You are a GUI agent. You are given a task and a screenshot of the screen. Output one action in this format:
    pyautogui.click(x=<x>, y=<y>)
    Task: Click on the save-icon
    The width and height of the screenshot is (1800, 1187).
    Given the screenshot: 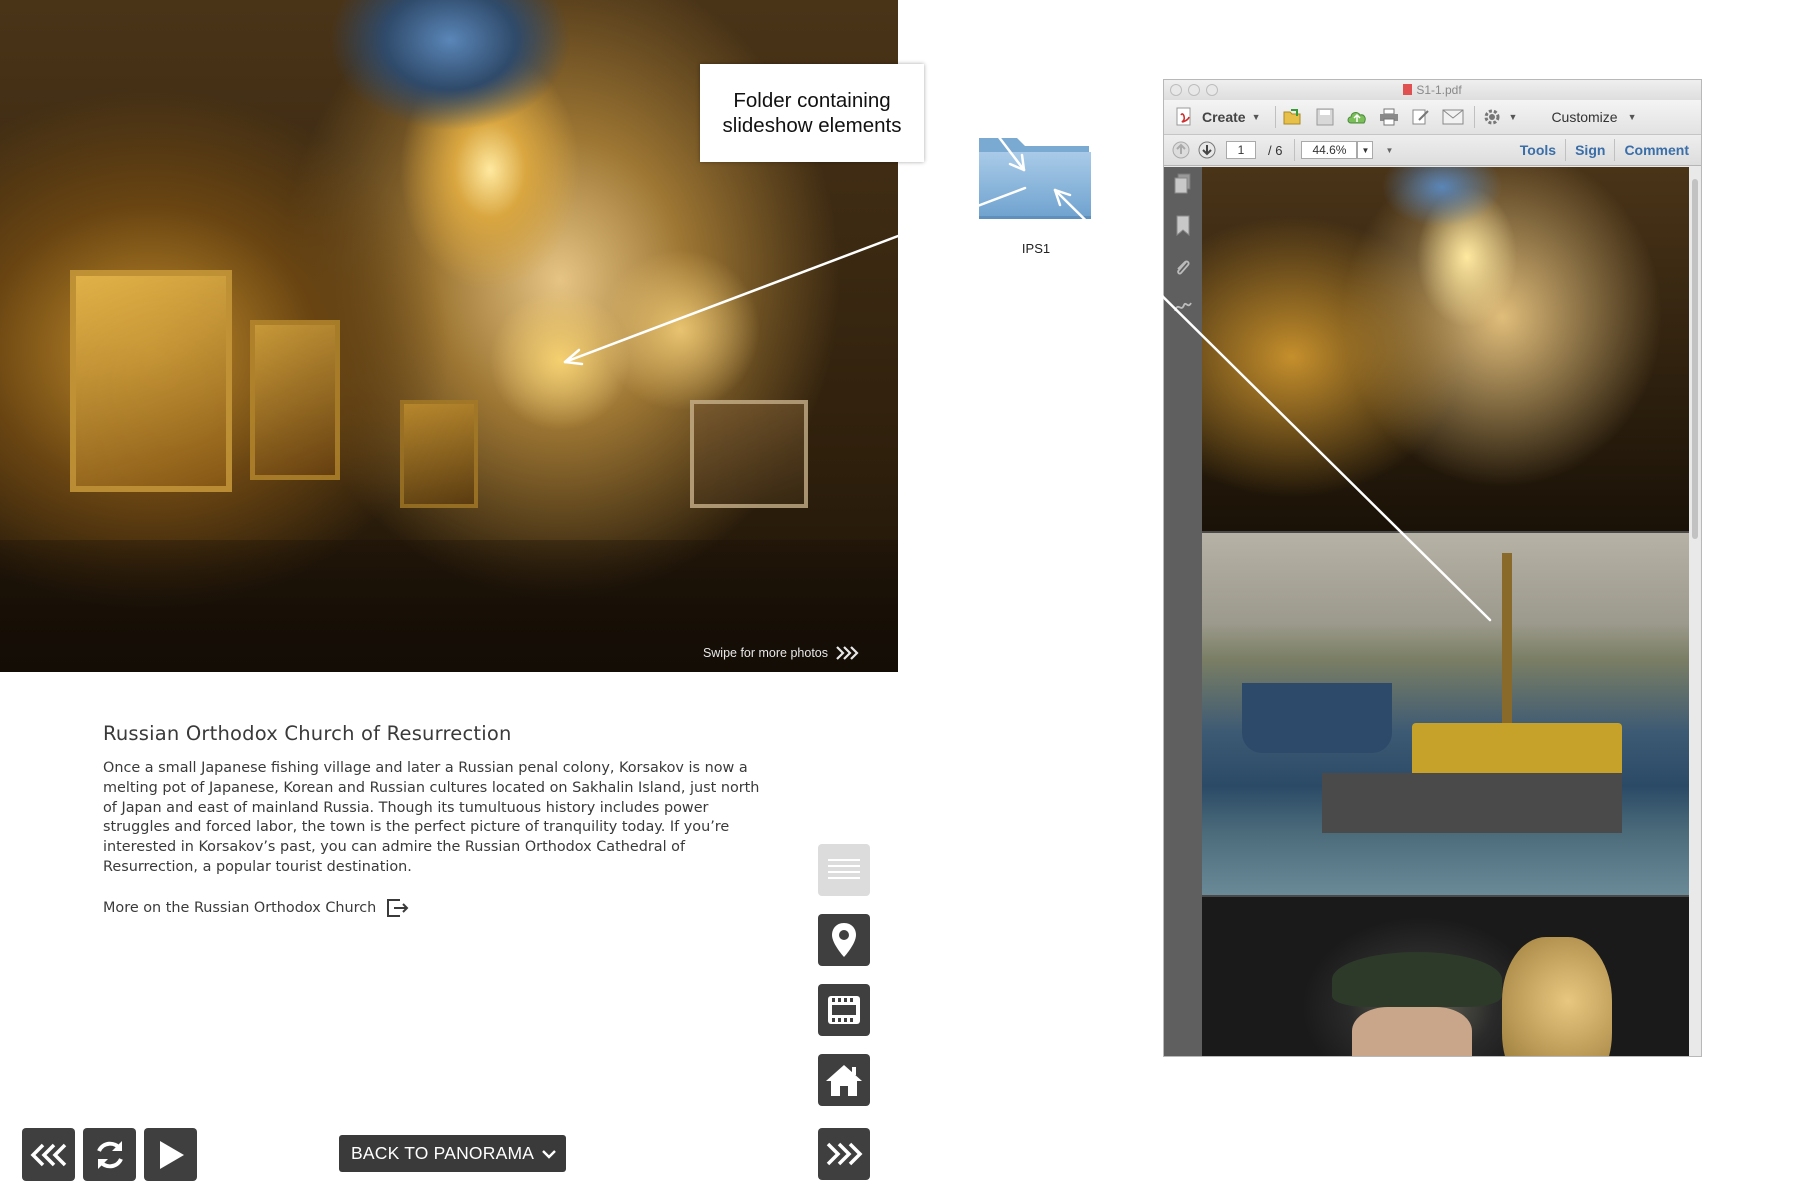 What is the action you would take?
    pyautogui.click(x=1325, y=117)
    